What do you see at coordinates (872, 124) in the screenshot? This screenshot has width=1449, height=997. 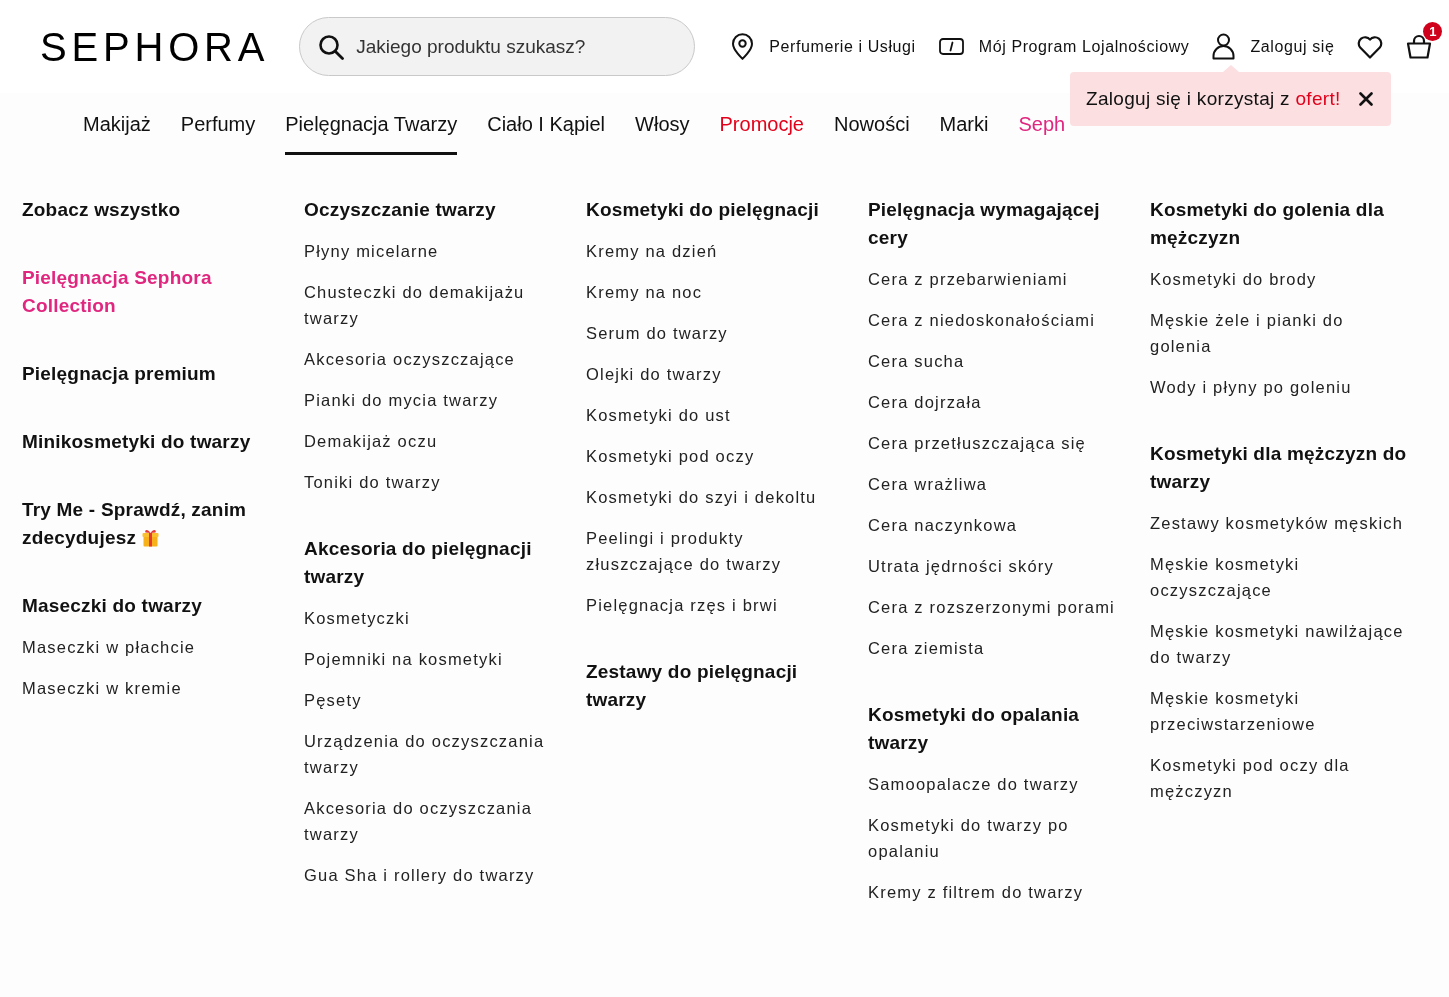 I see `category-tab: Nowości` at bounding box center [872, 124].